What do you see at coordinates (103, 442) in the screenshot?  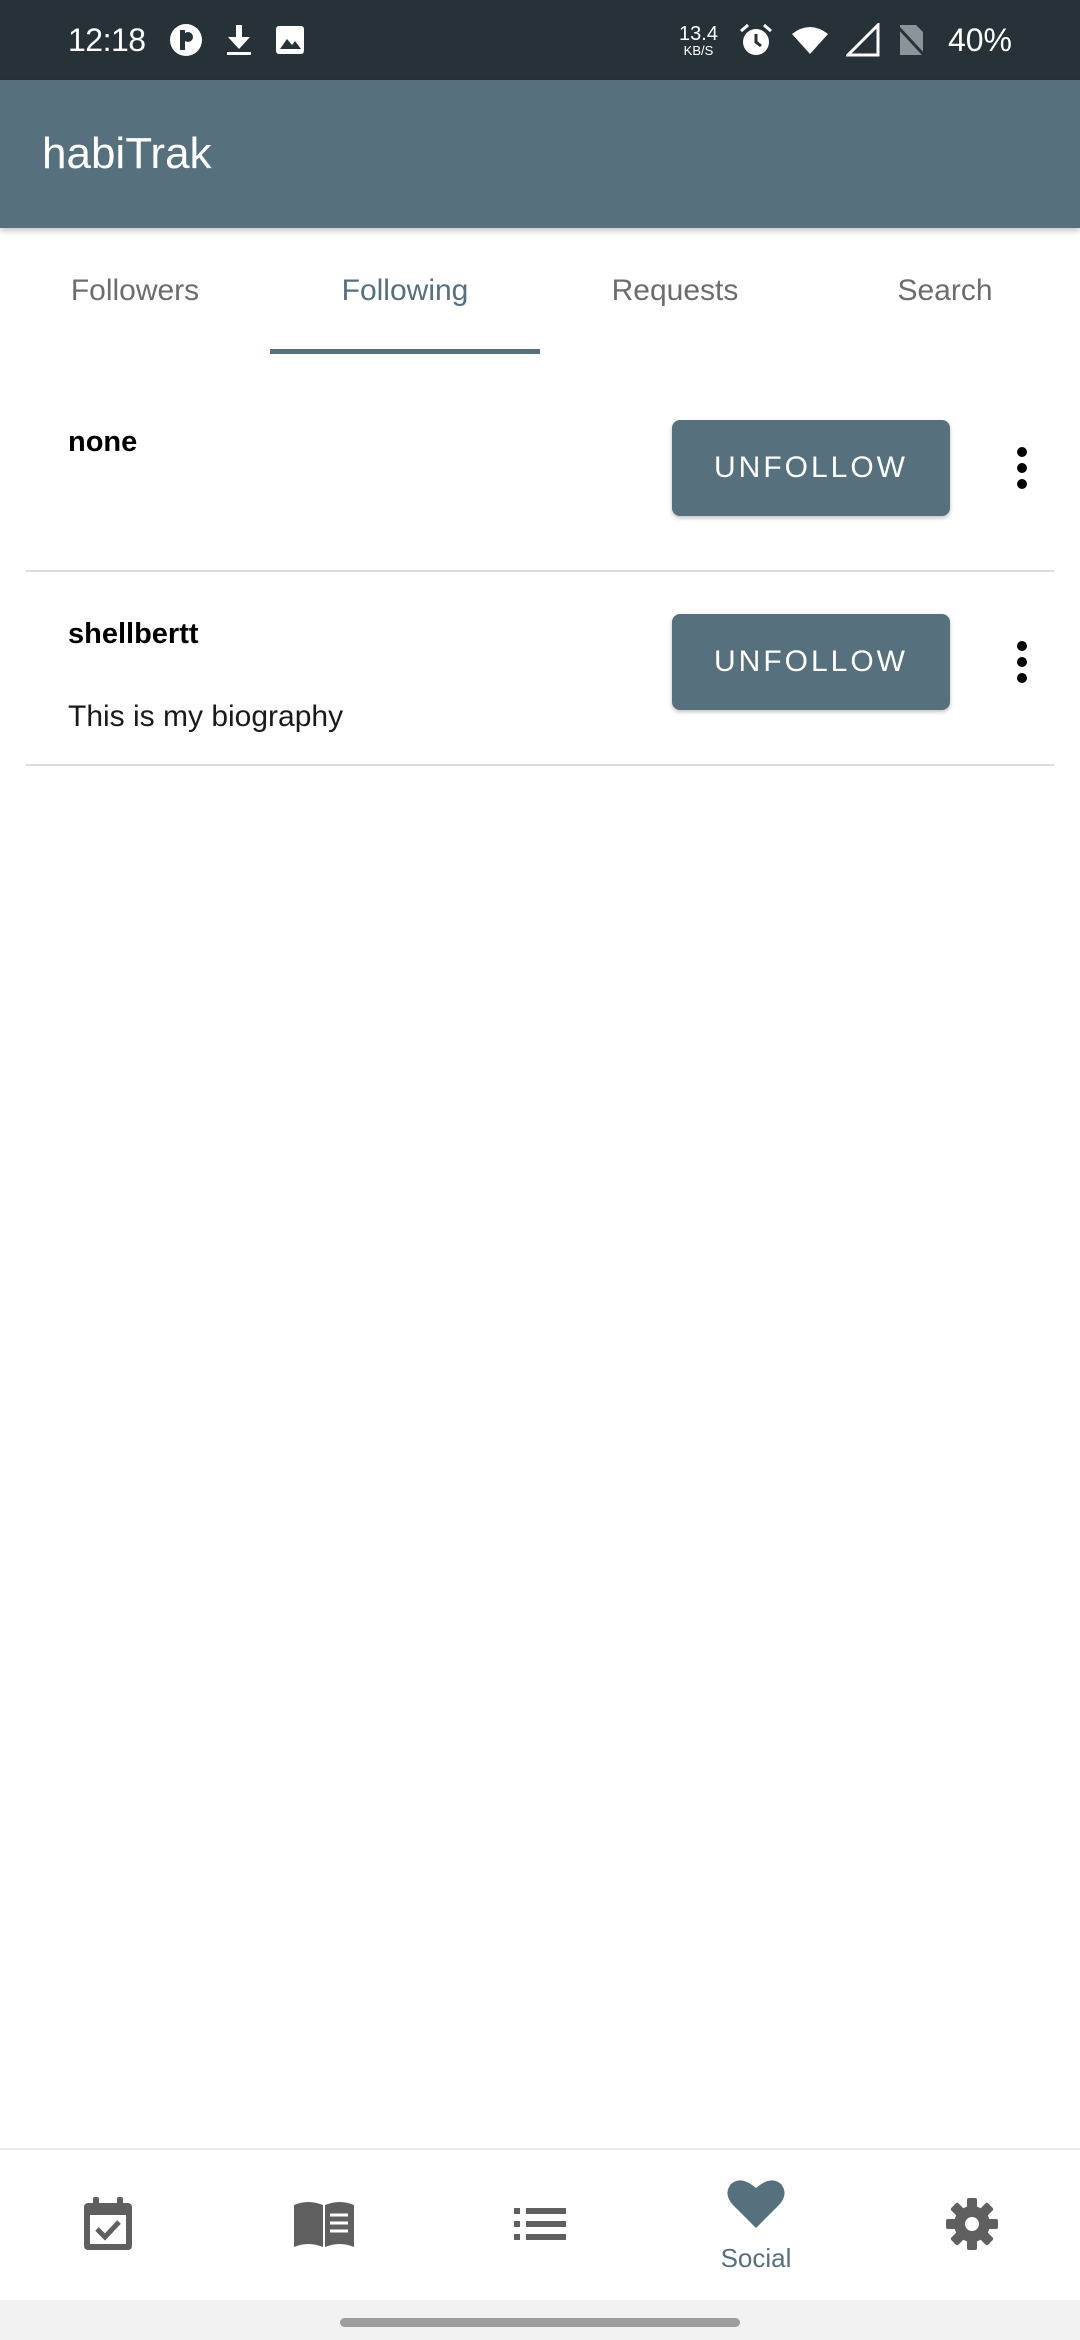 I see `username: none` at bounding box center [103, 442].